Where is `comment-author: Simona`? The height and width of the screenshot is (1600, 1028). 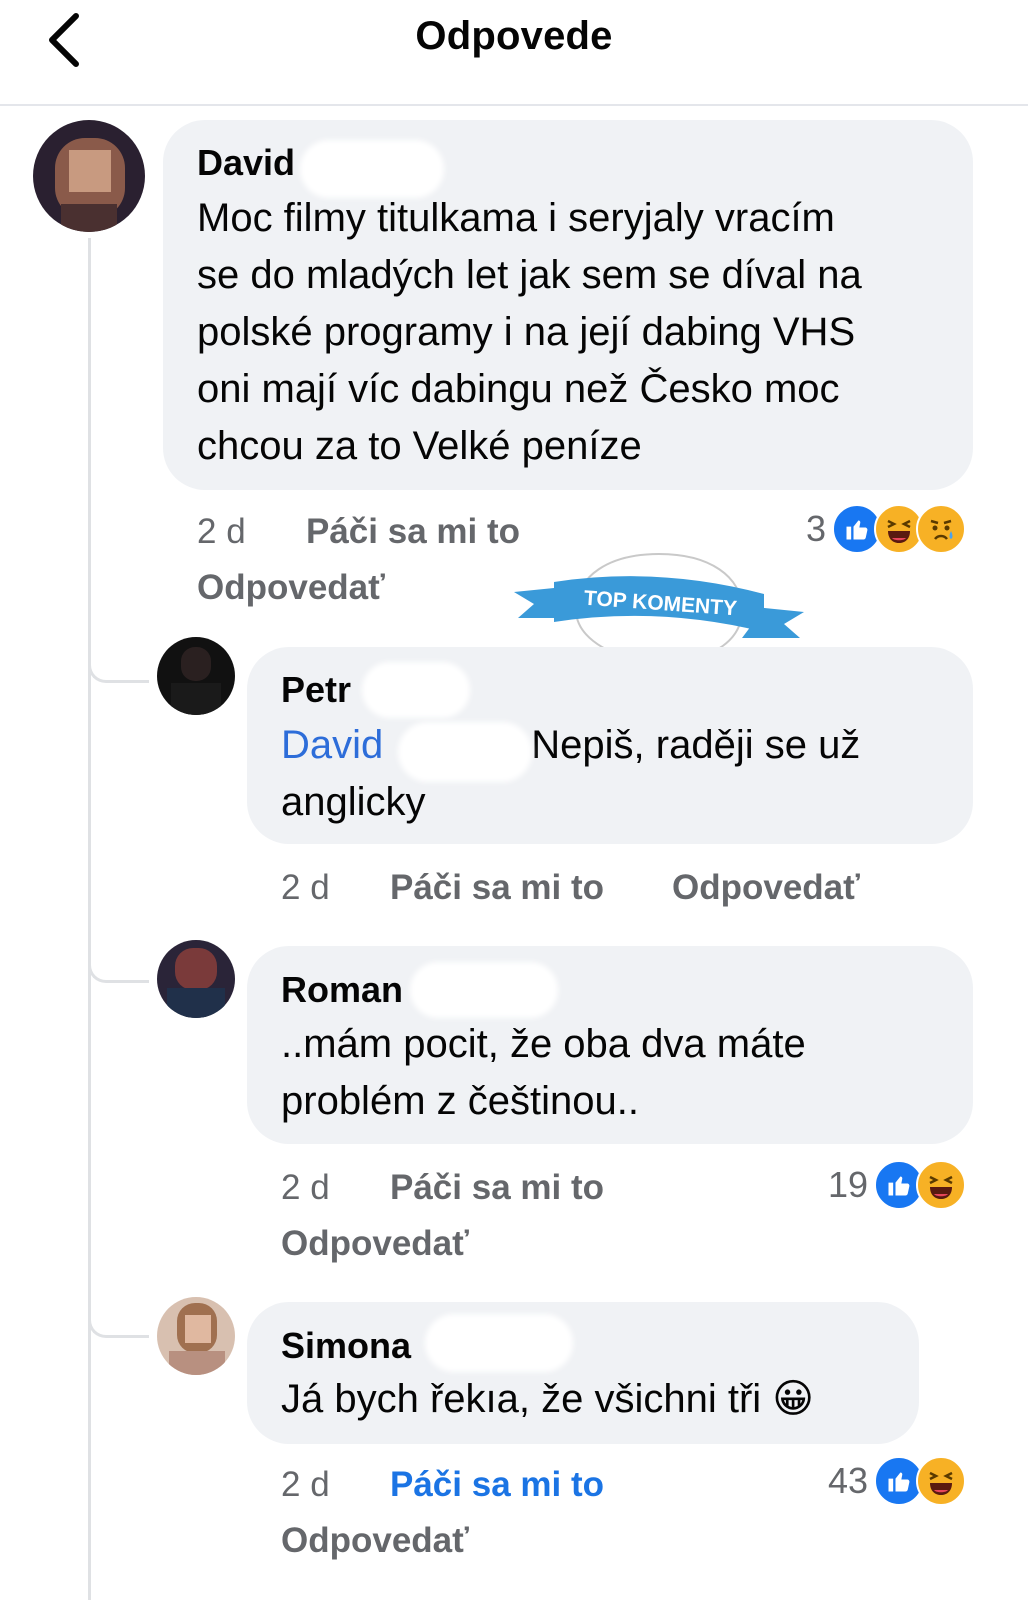
comment-author: Simona is located at coordinates (346, 1346).